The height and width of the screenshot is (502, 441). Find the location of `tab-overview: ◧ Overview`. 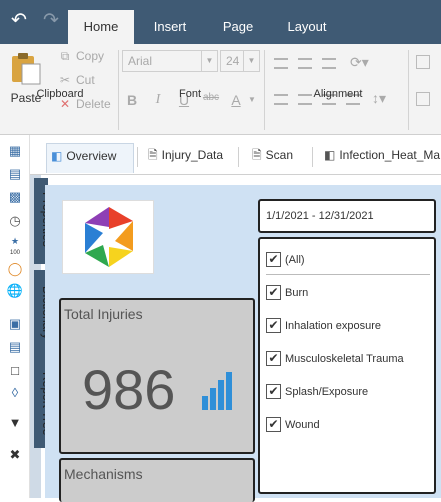

tab-overview: ◧ Overview is located at coordinates (90, 158).